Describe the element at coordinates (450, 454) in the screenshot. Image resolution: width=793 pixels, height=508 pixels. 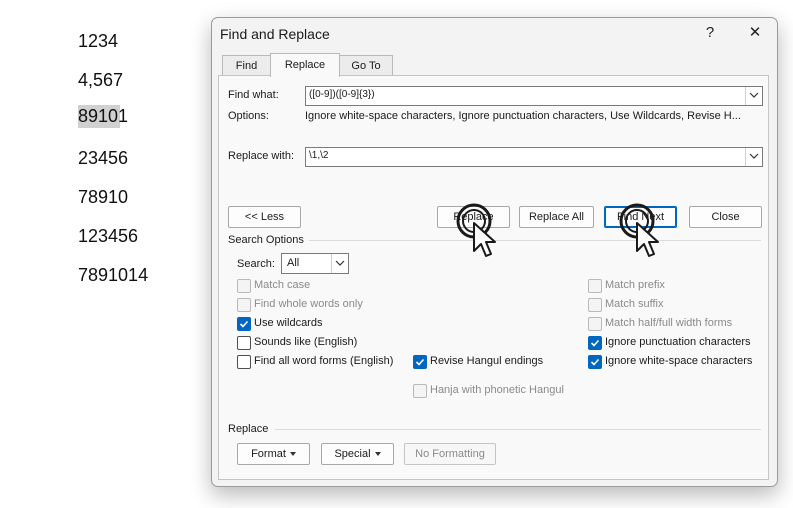
I see `no-formatting-button: No Formatting` at that location.